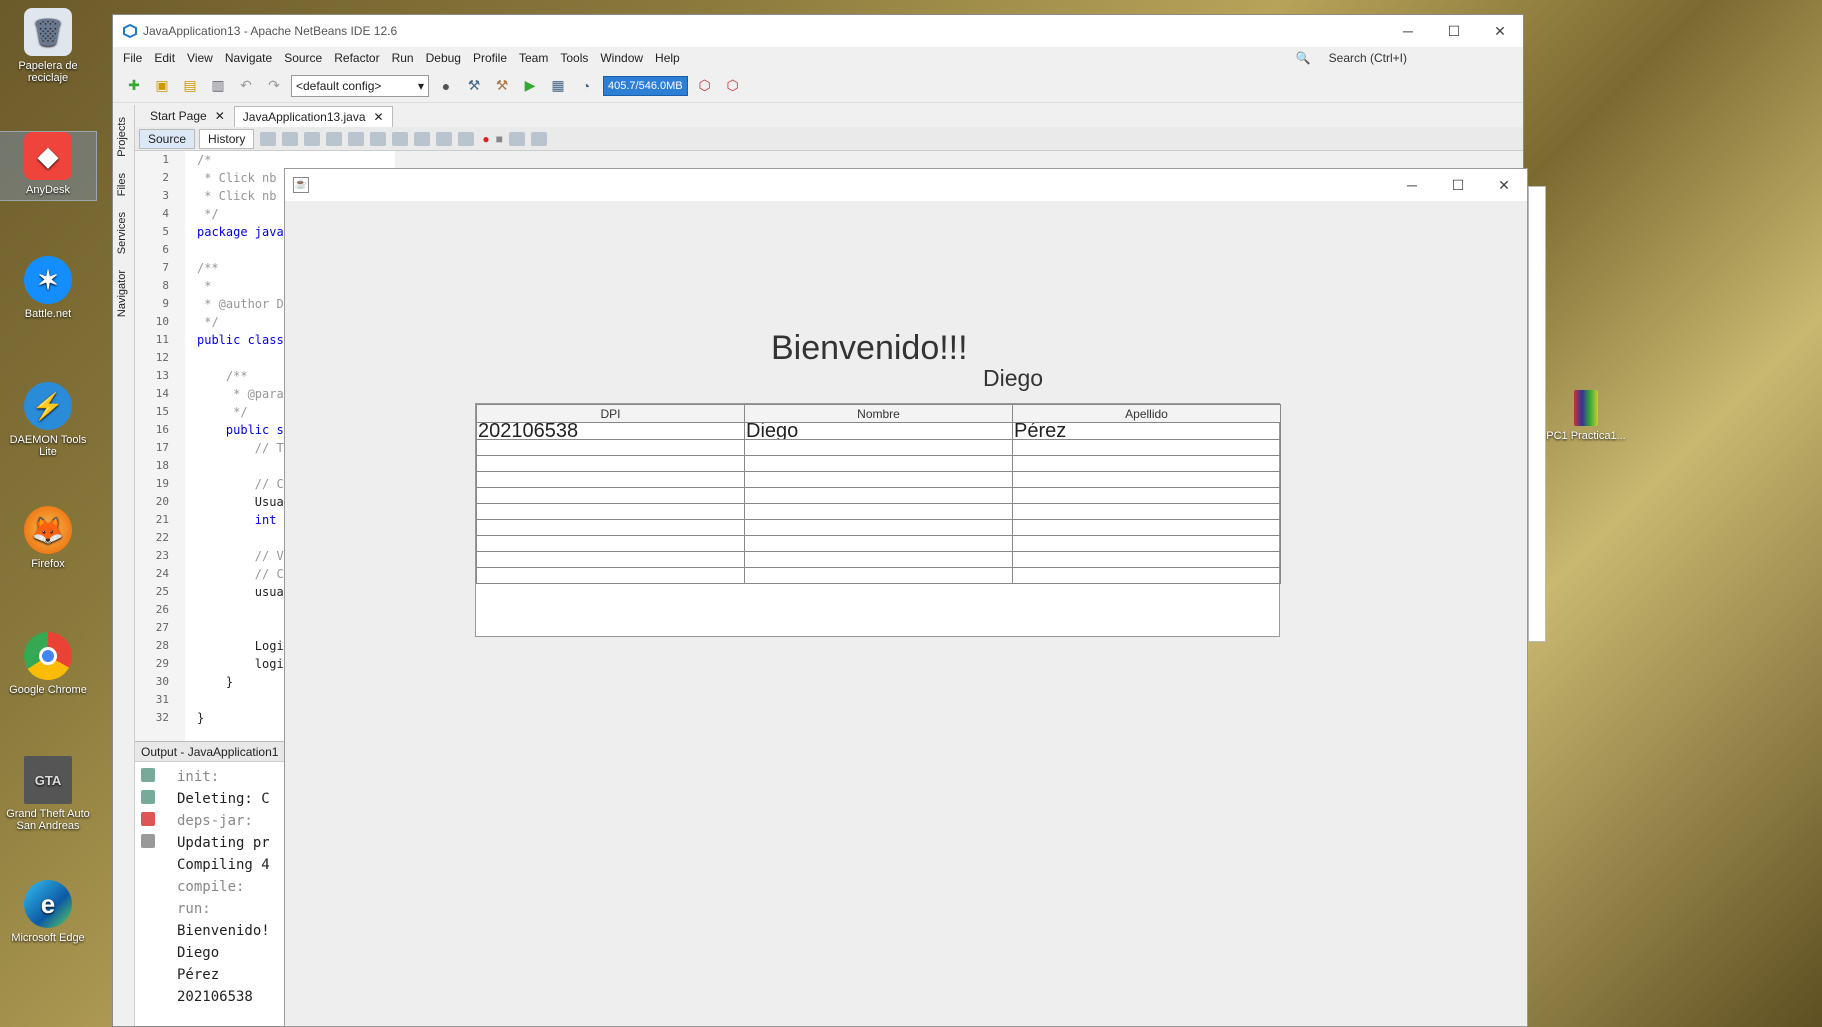 This screenshot has width=1822, height=1027. What do you see at coordinates (48, 288) in the screenshot?
I see `desktop-icon-battlenet: ✶ Battle.net` at bounding box center [48, 288].